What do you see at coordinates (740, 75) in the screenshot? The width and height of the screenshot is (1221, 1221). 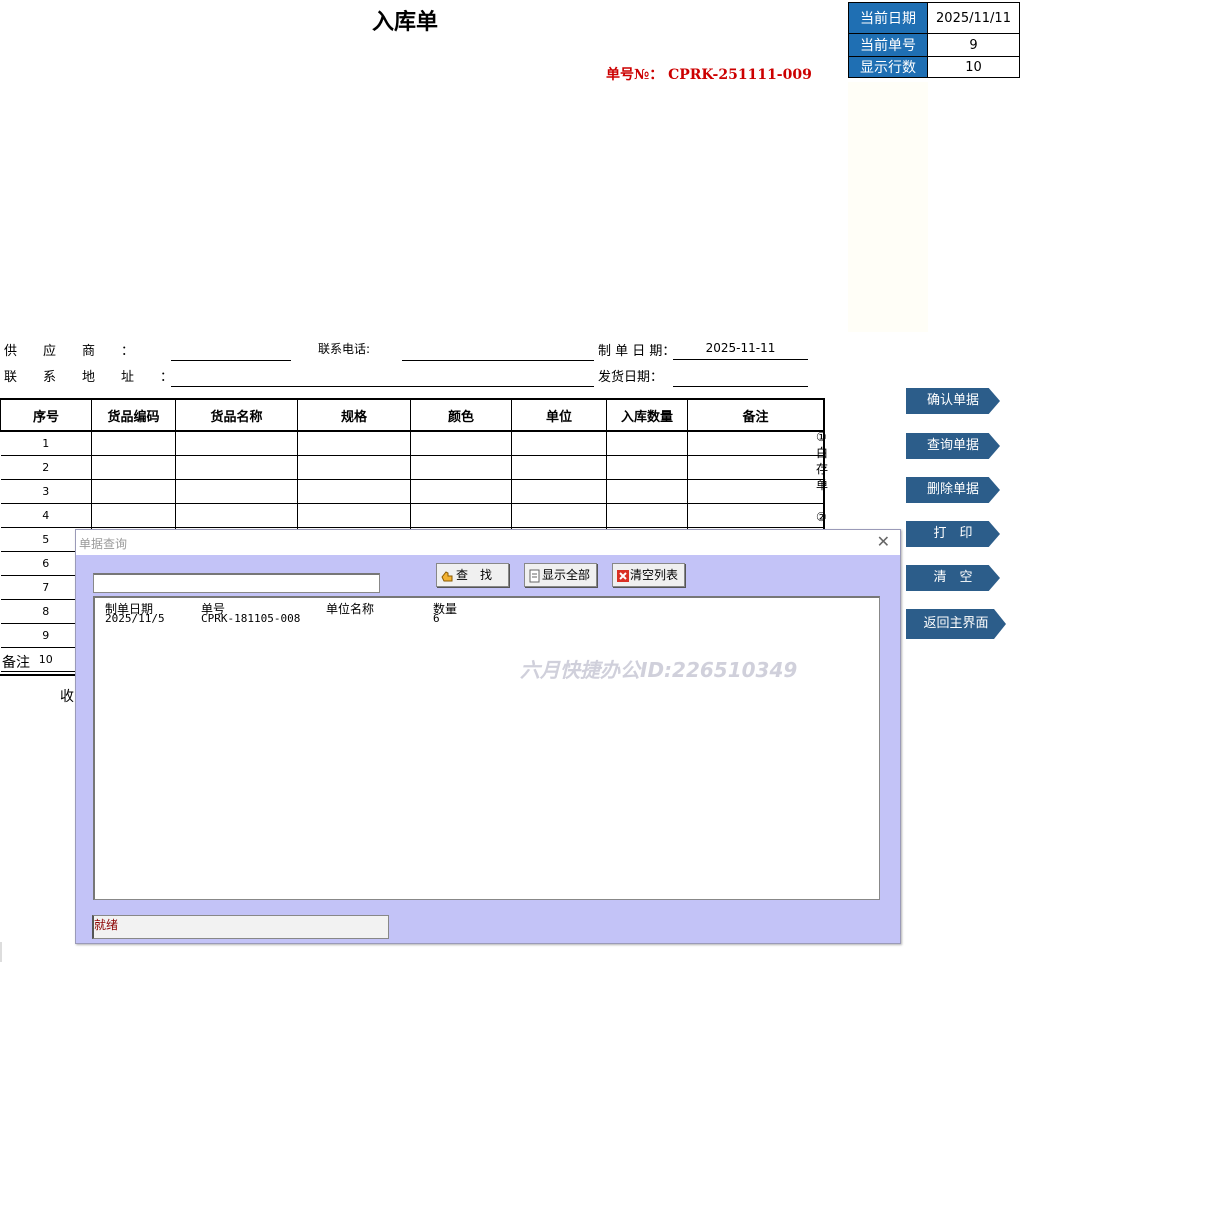 I see `doc-no-value: CPRK-251111-009` at bounding box center [740, 75].